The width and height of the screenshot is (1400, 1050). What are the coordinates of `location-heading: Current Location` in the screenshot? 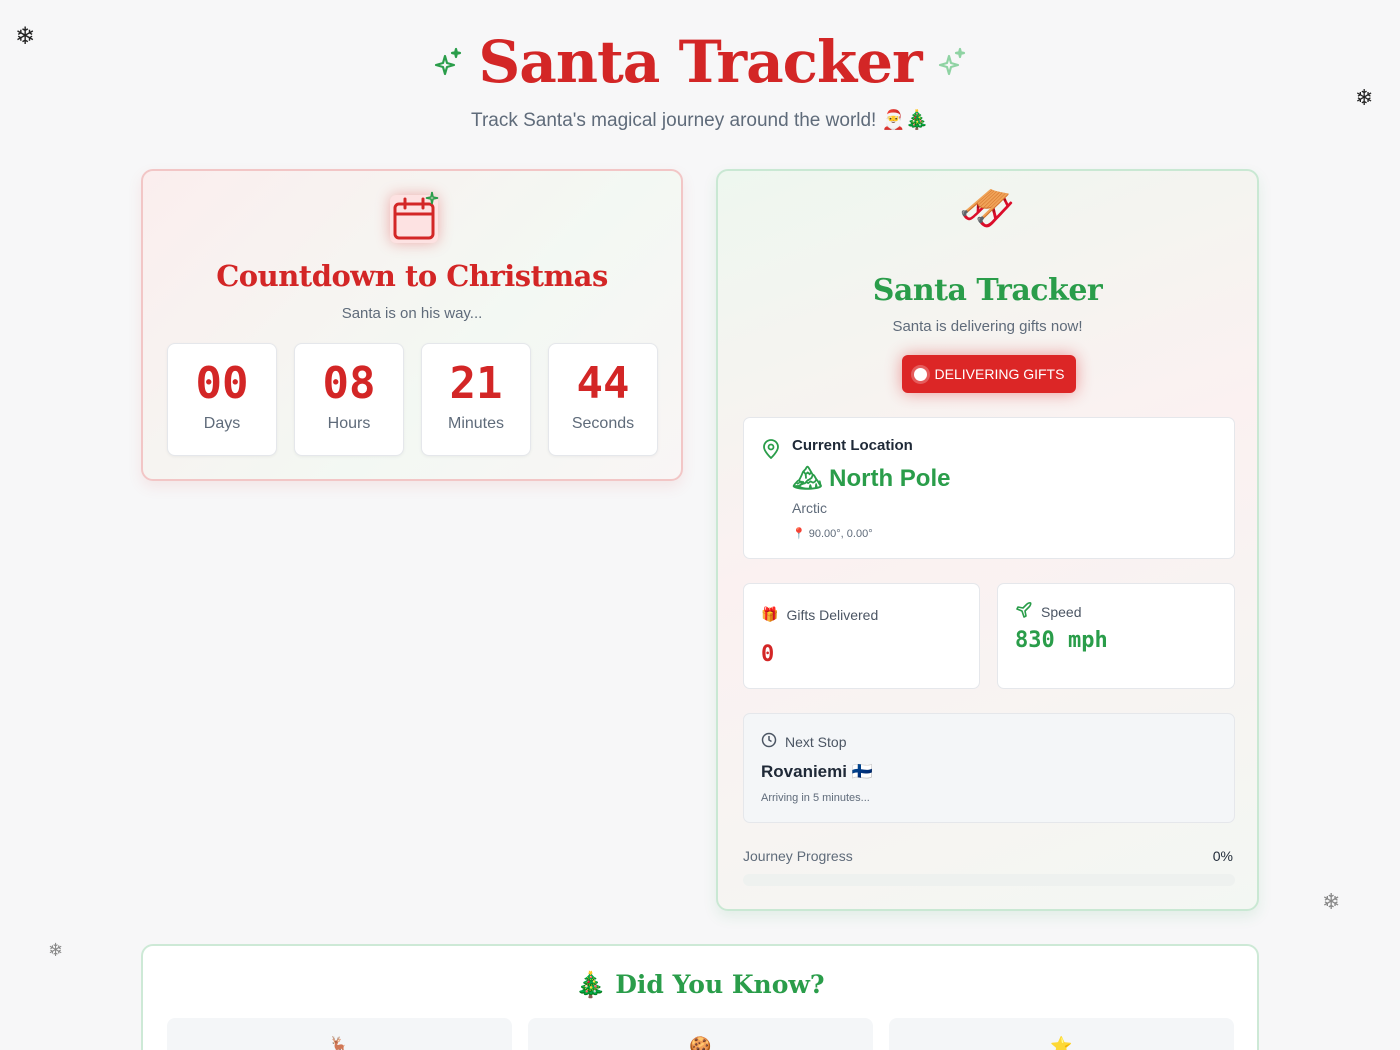 It's located at (852, 445).